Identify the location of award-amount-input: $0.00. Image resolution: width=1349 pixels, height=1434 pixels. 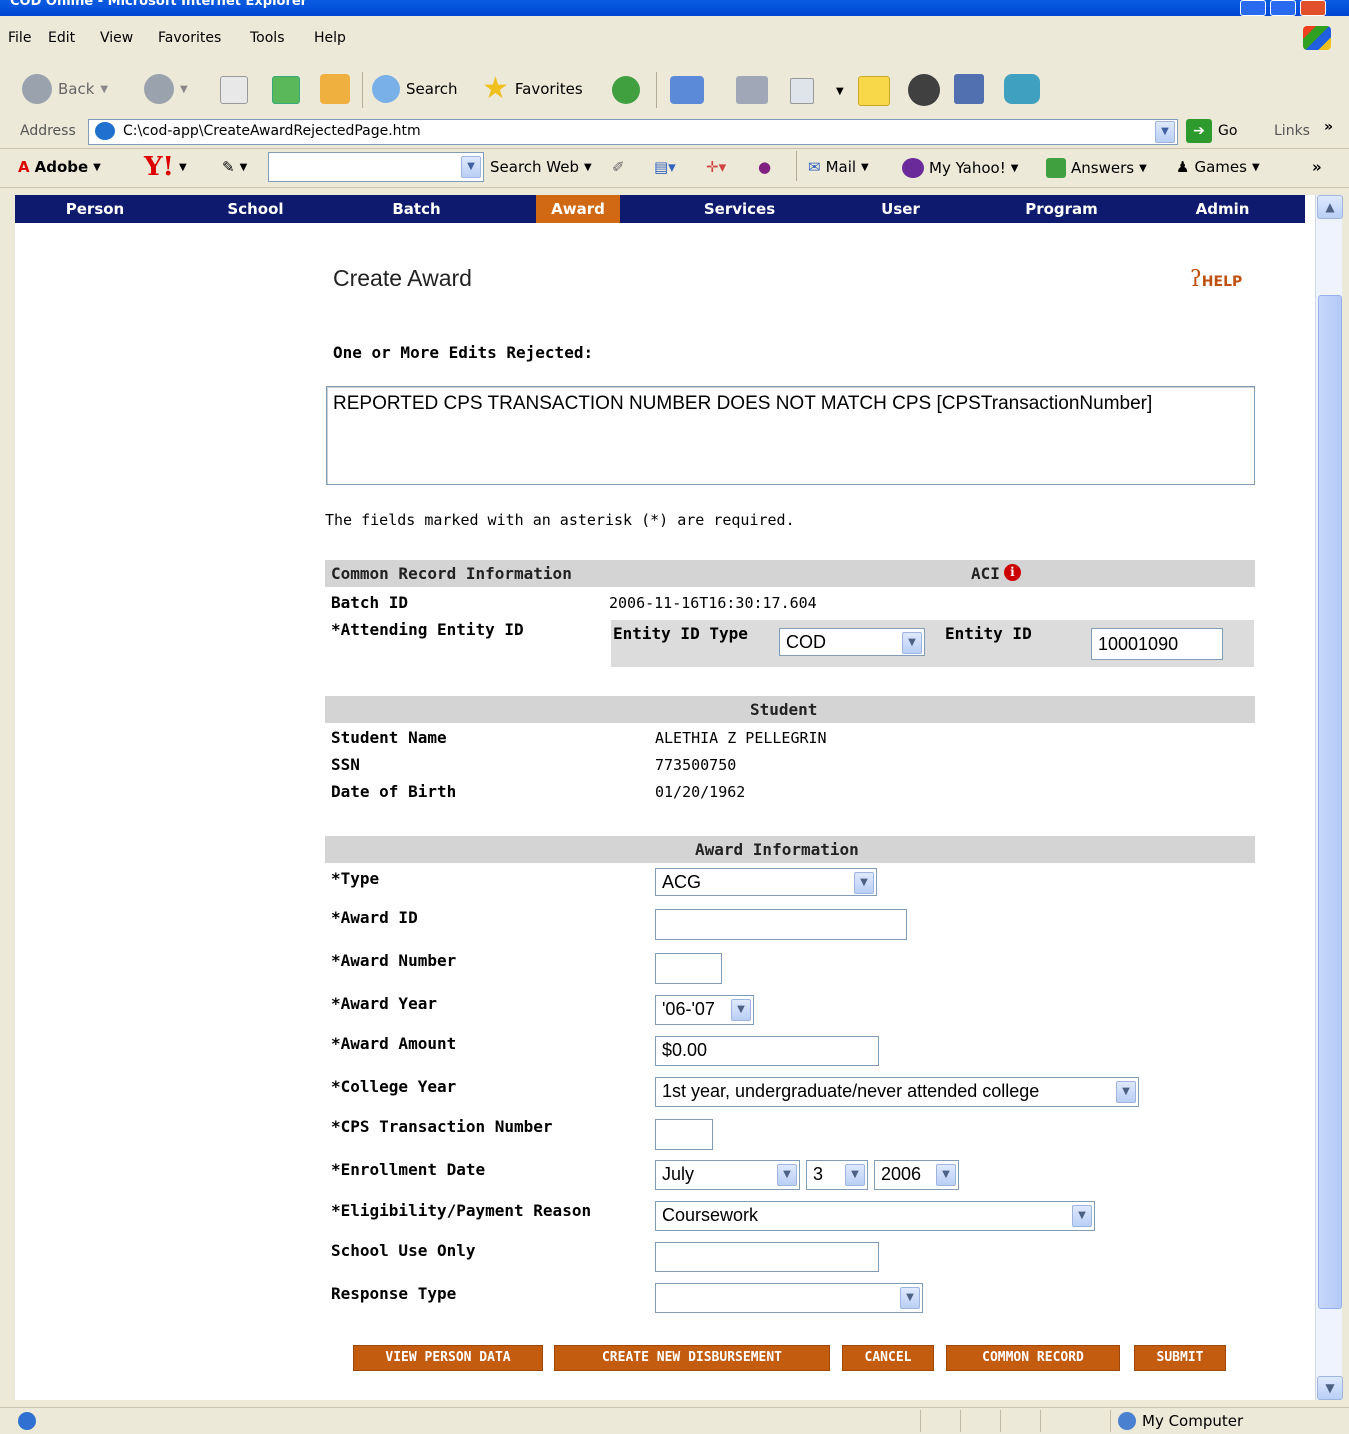
(767, 1051).